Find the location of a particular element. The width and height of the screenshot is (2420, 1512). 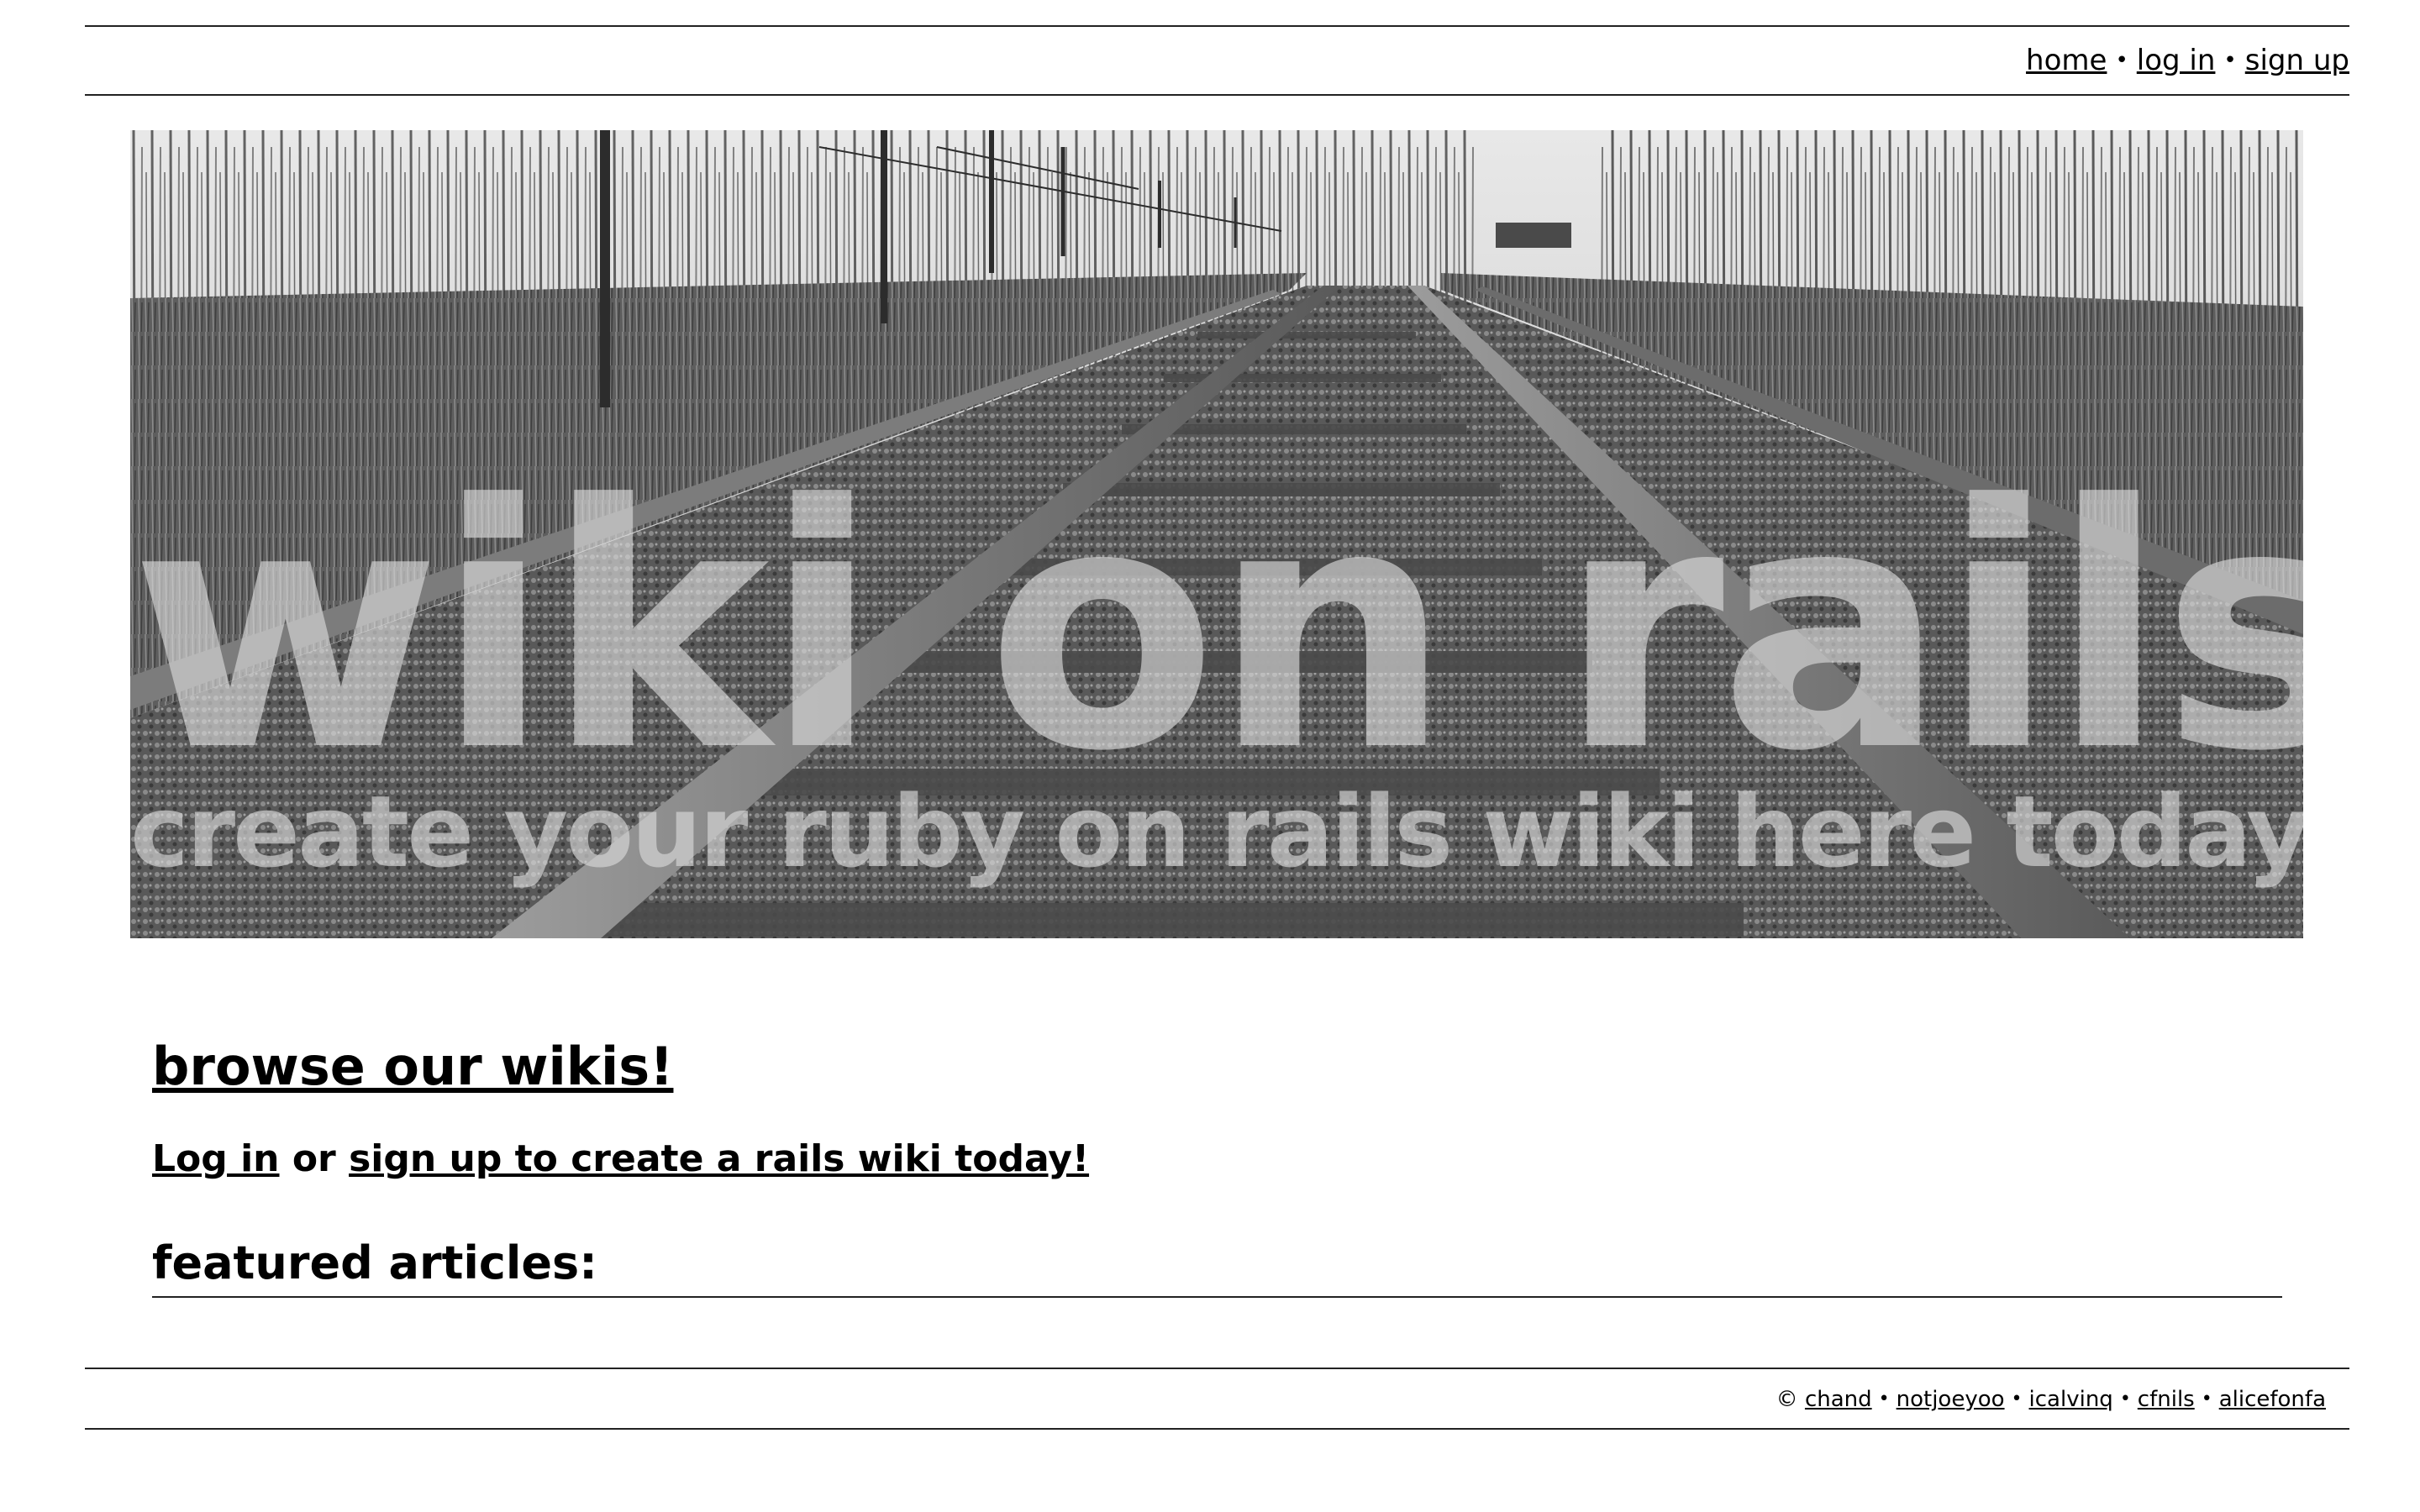

footer-top-rule is located at coordinates (1217, 1368).